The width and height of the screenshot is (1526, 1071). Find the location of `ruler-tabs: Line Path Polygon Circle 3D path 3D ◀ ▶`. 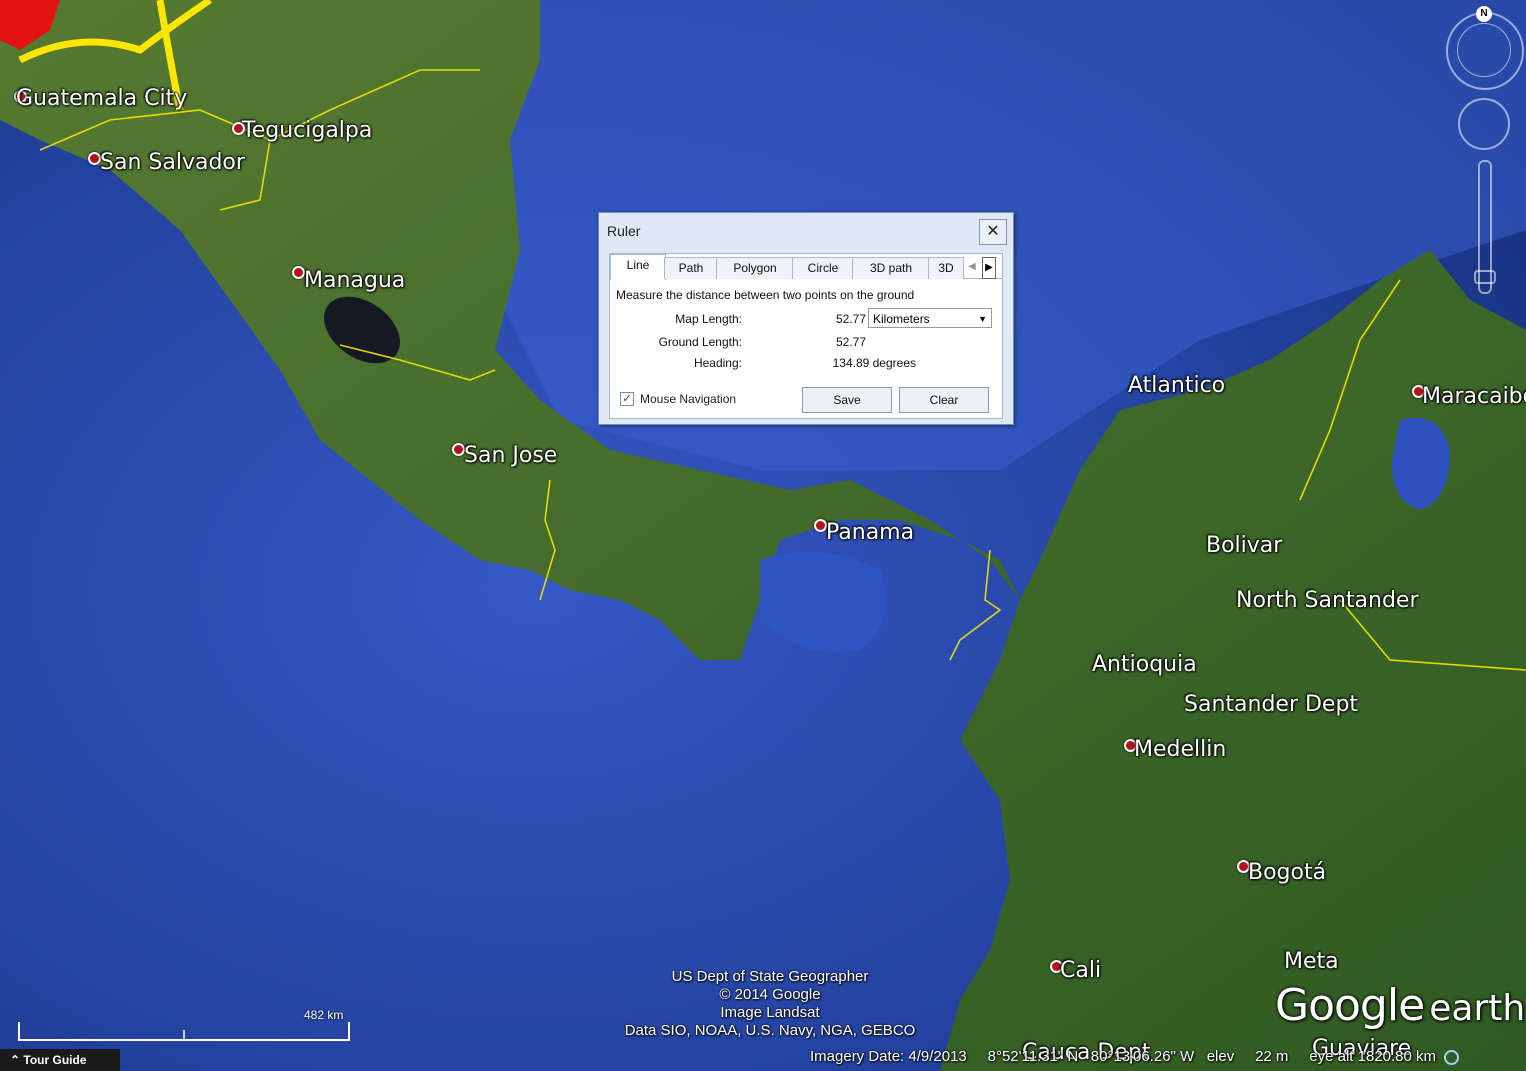

ruler-tabs: Line Path Polygon Circle 3D path 3D ◀ ▶ is located at coordinates (806, 267).